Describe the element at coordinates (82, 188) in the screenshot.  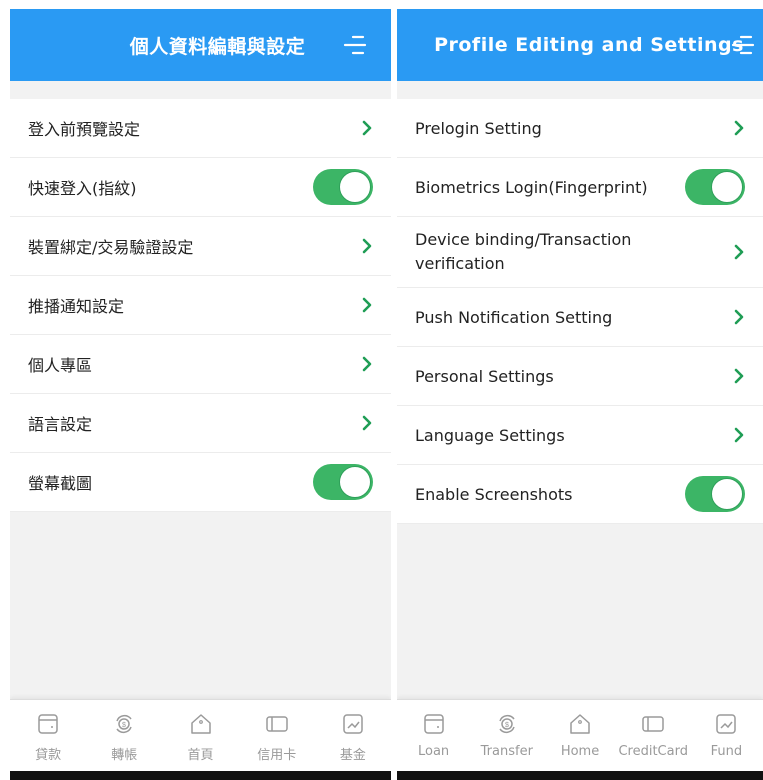
I see `row-label: 快速登入(指紋)` at that location.